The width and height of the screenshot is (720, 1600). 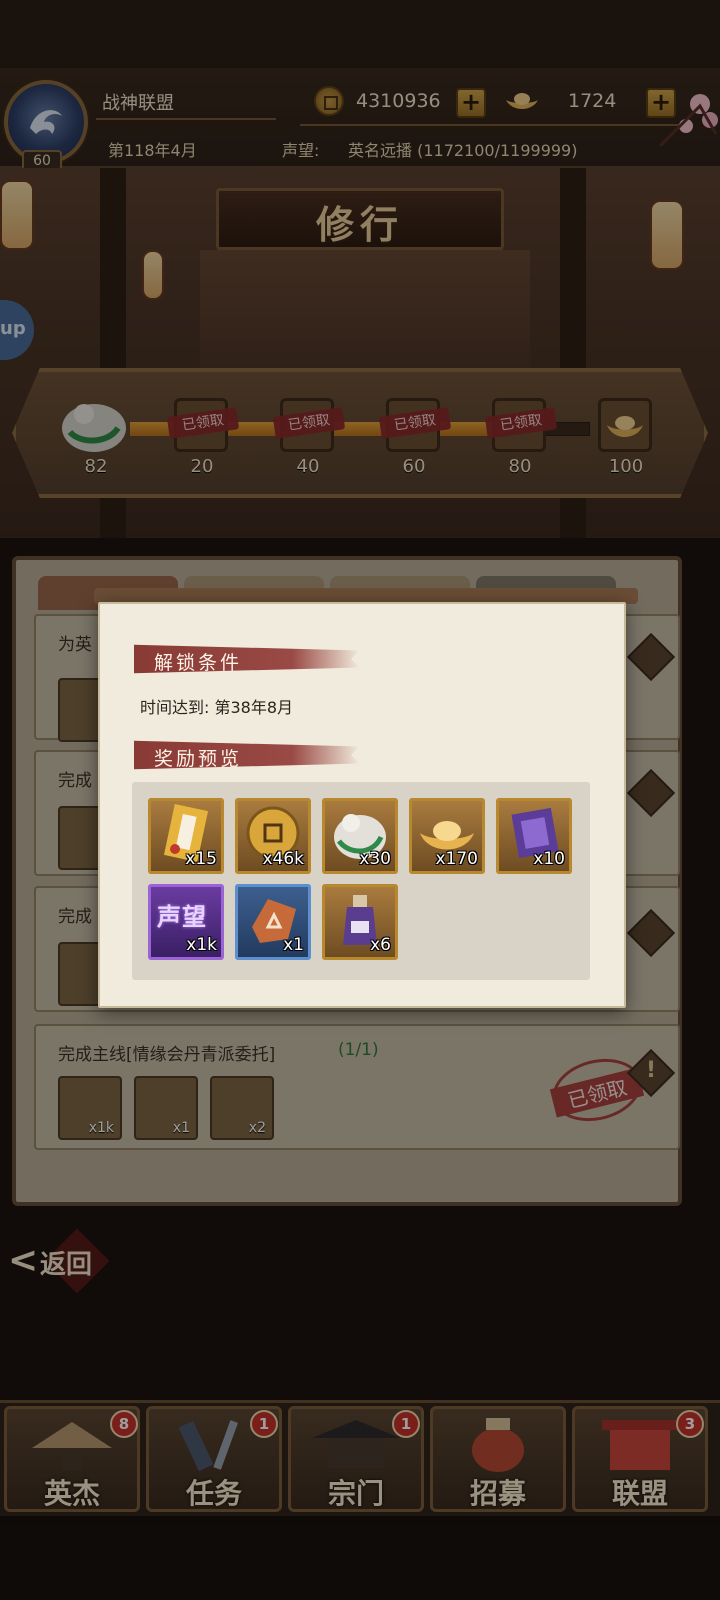 I want to click on unlock-title: 解锁条件, so click(x=198, y=663).